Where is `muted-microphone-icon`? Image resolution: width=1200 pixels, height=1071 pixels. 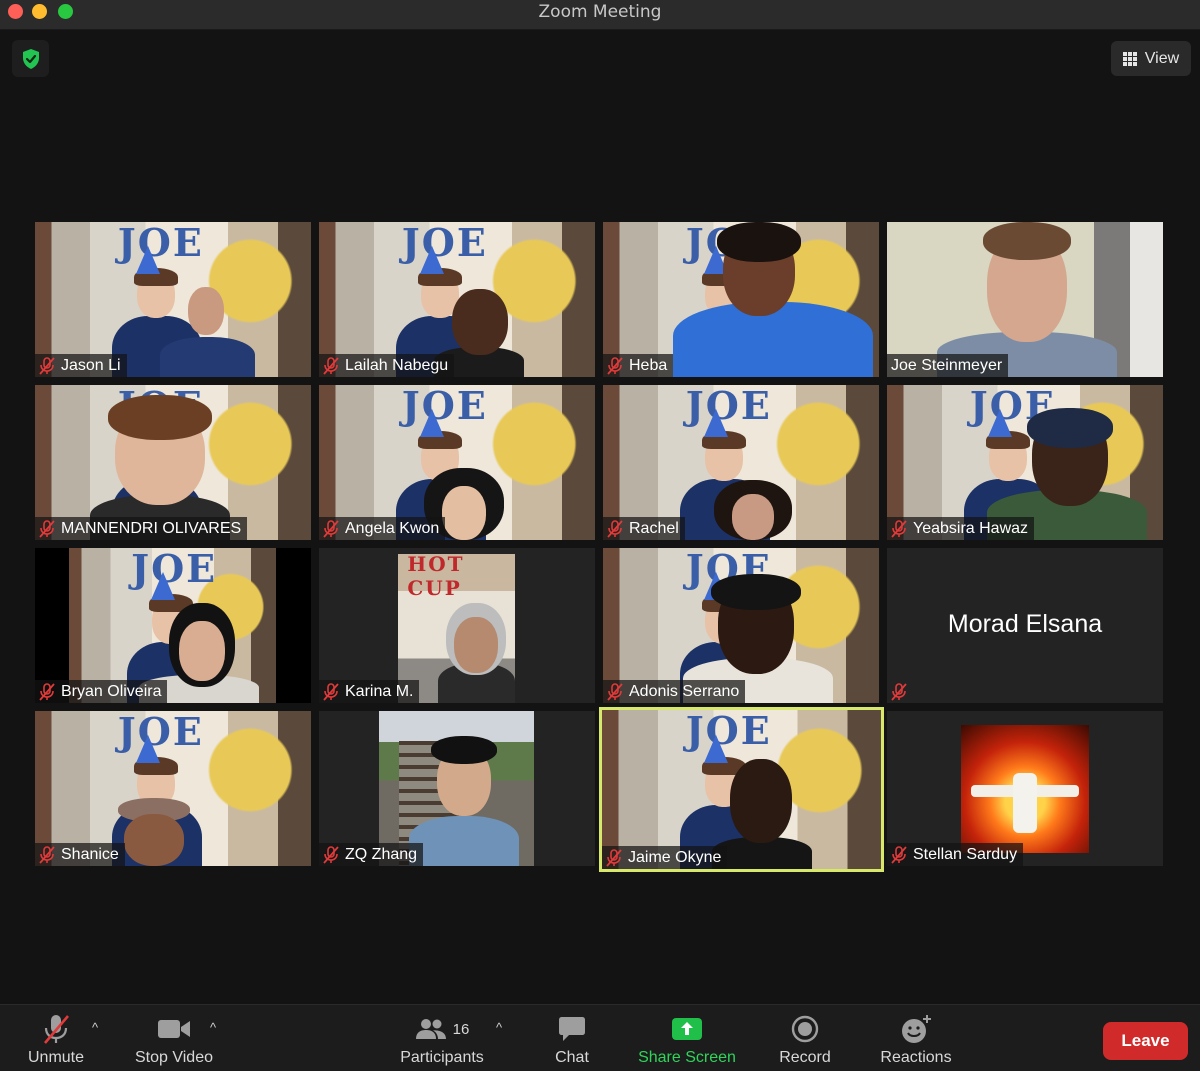
muted-microphone-icon is located at coordinates (56, 1029).